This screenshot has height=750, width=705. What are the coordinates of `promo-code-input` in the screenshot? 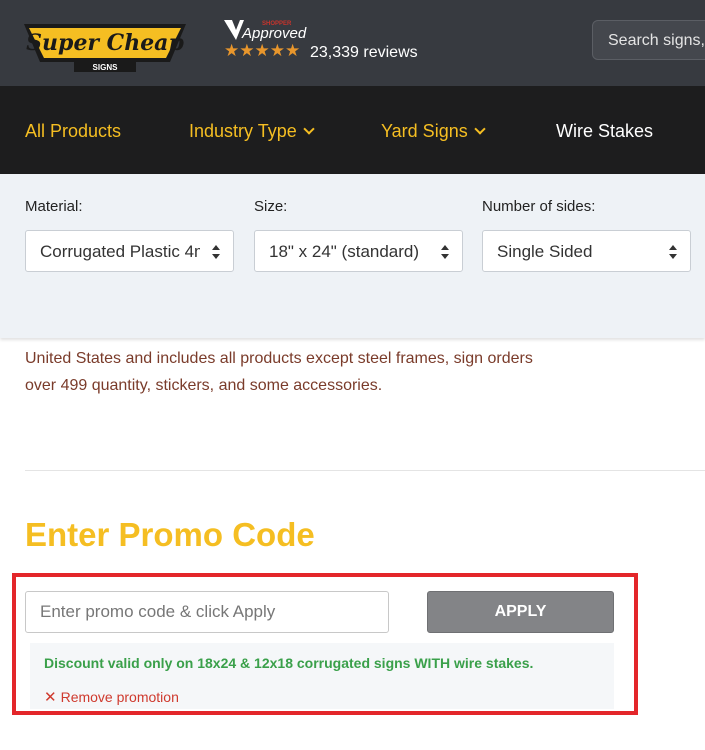 It's located at (207, 612).